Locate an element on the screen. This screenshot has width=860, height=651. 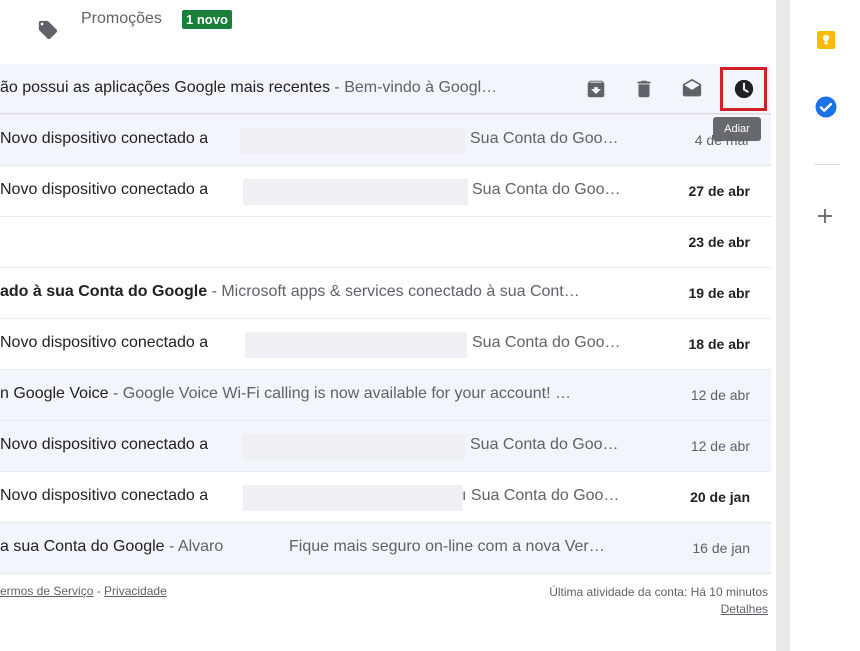
privacy-link: Privacidade is located at coordinates (135, 591).